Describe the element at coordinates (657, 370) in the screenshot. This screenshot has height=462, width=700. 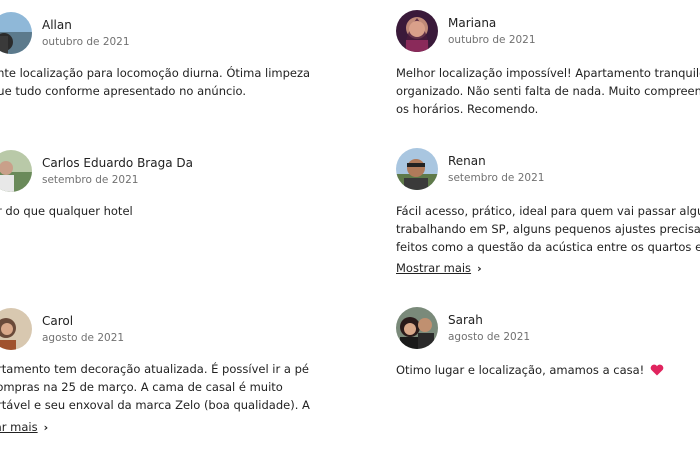
I see `heart-emoji-icon` at that location.